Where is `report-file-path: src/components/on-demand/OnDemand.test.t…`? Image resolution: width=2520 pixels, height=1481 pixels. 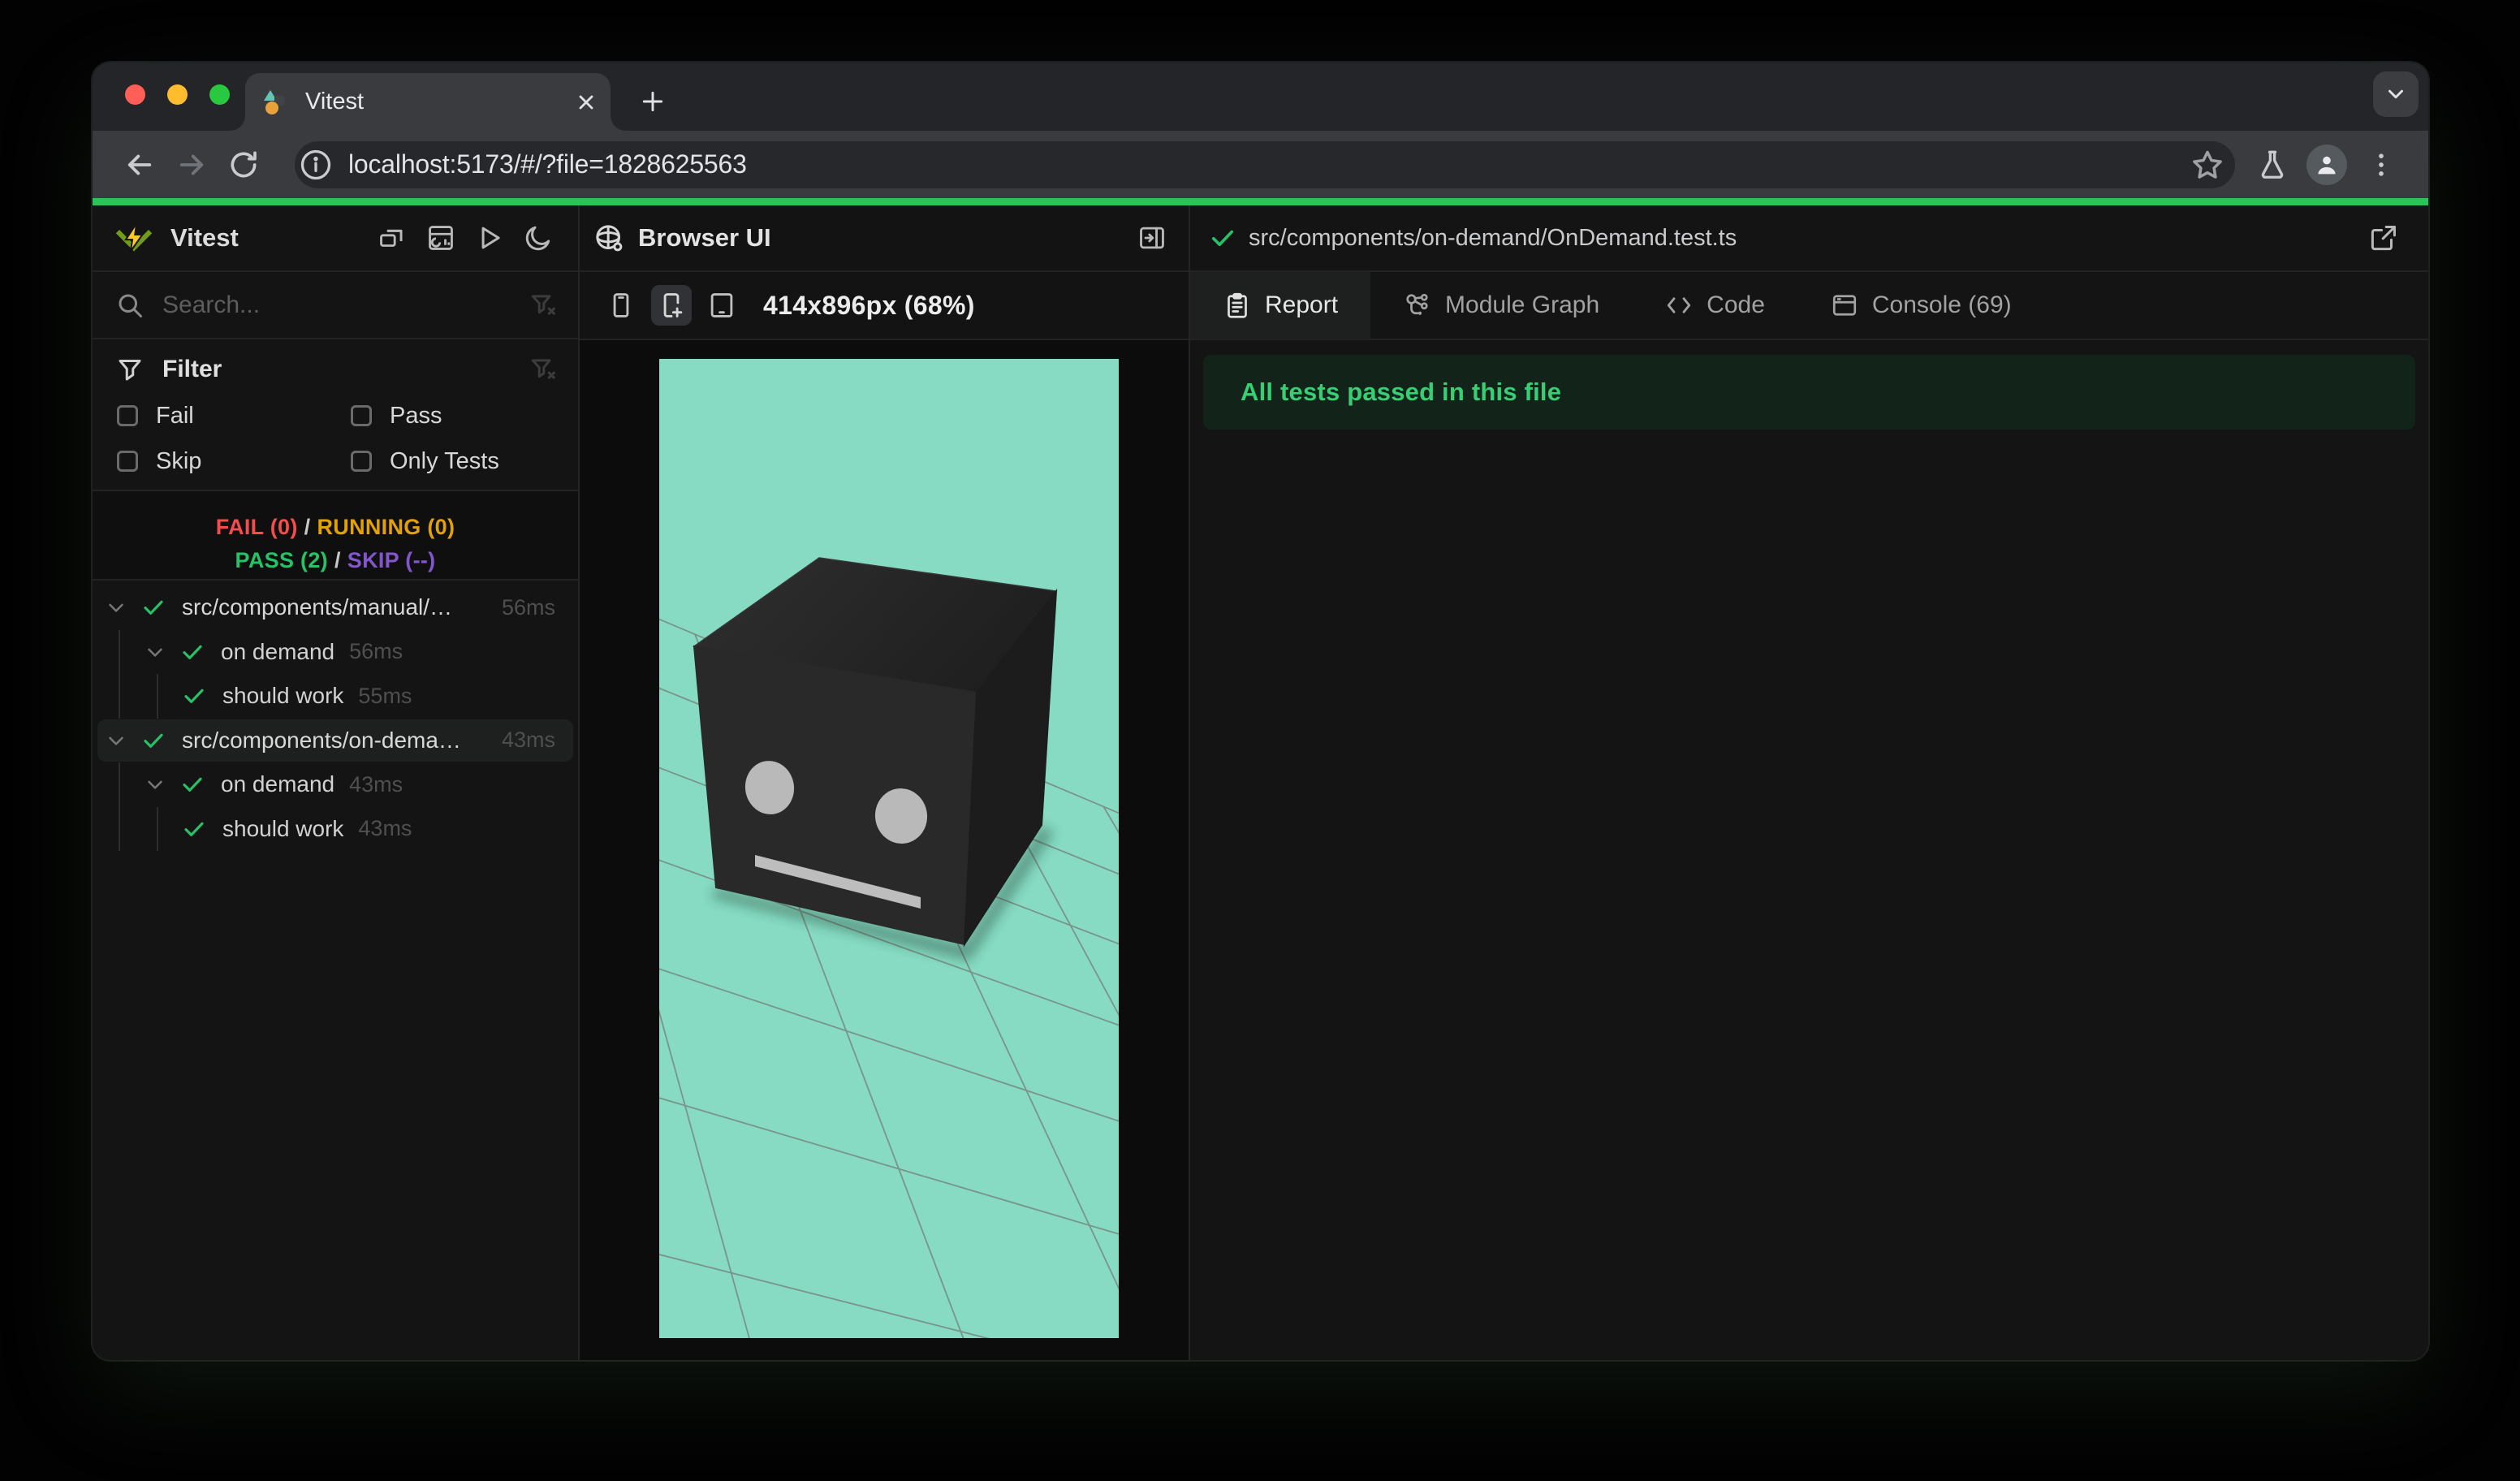 report-file-path: src/components/on-demand/OnDemand.test.t… is located at coordinates (1493, 238).